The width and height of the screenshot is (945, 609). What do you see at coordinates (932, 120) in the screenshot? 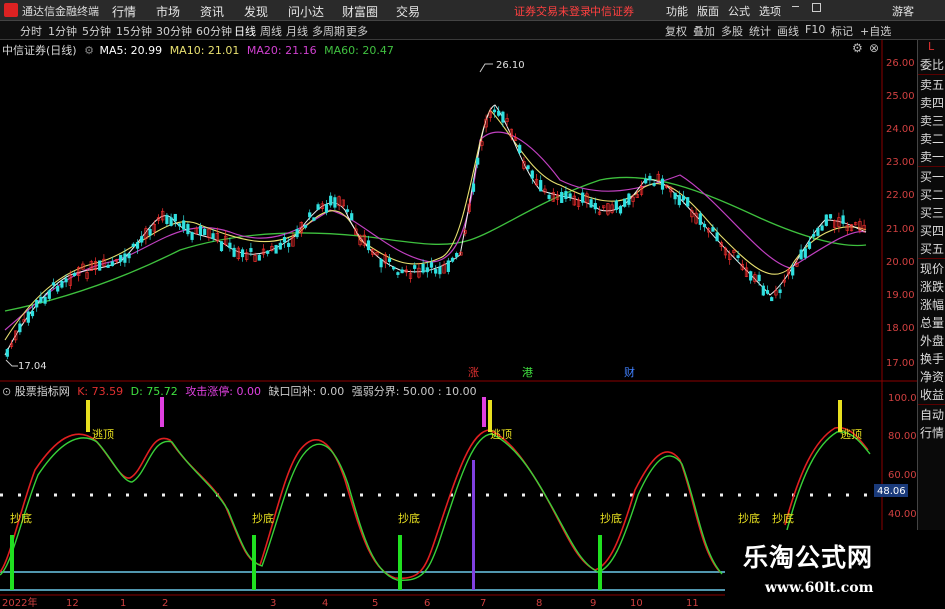
I see `sidebar-item: 卖三` at bounding box center [932, 120].